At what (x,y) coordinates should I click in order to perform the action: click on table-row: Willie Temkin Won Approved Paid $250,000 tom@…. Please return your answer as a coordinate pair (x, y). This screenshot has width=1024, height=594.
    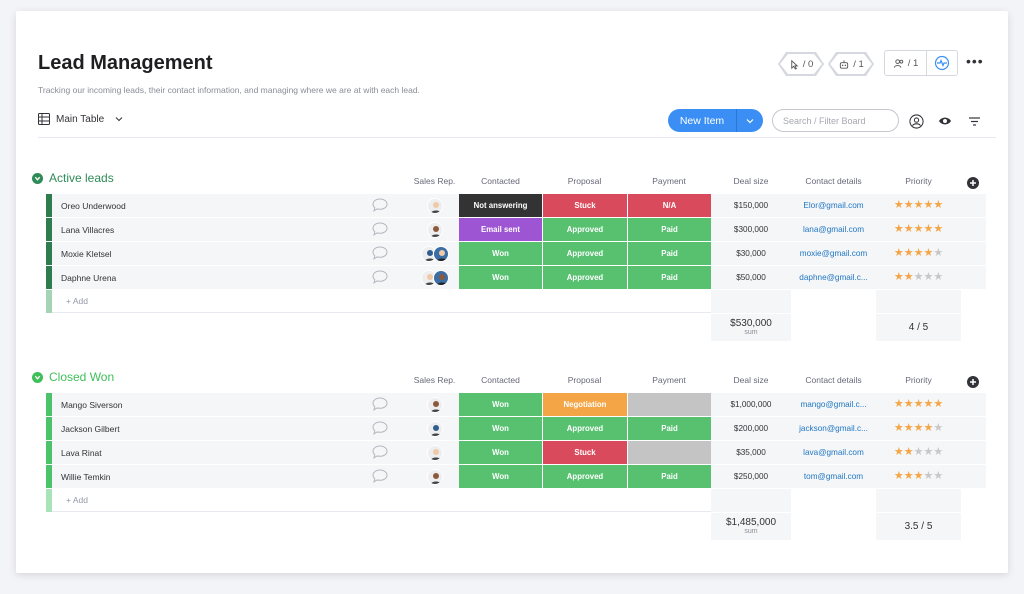
    Looking at the image, I should click on (516, 476).